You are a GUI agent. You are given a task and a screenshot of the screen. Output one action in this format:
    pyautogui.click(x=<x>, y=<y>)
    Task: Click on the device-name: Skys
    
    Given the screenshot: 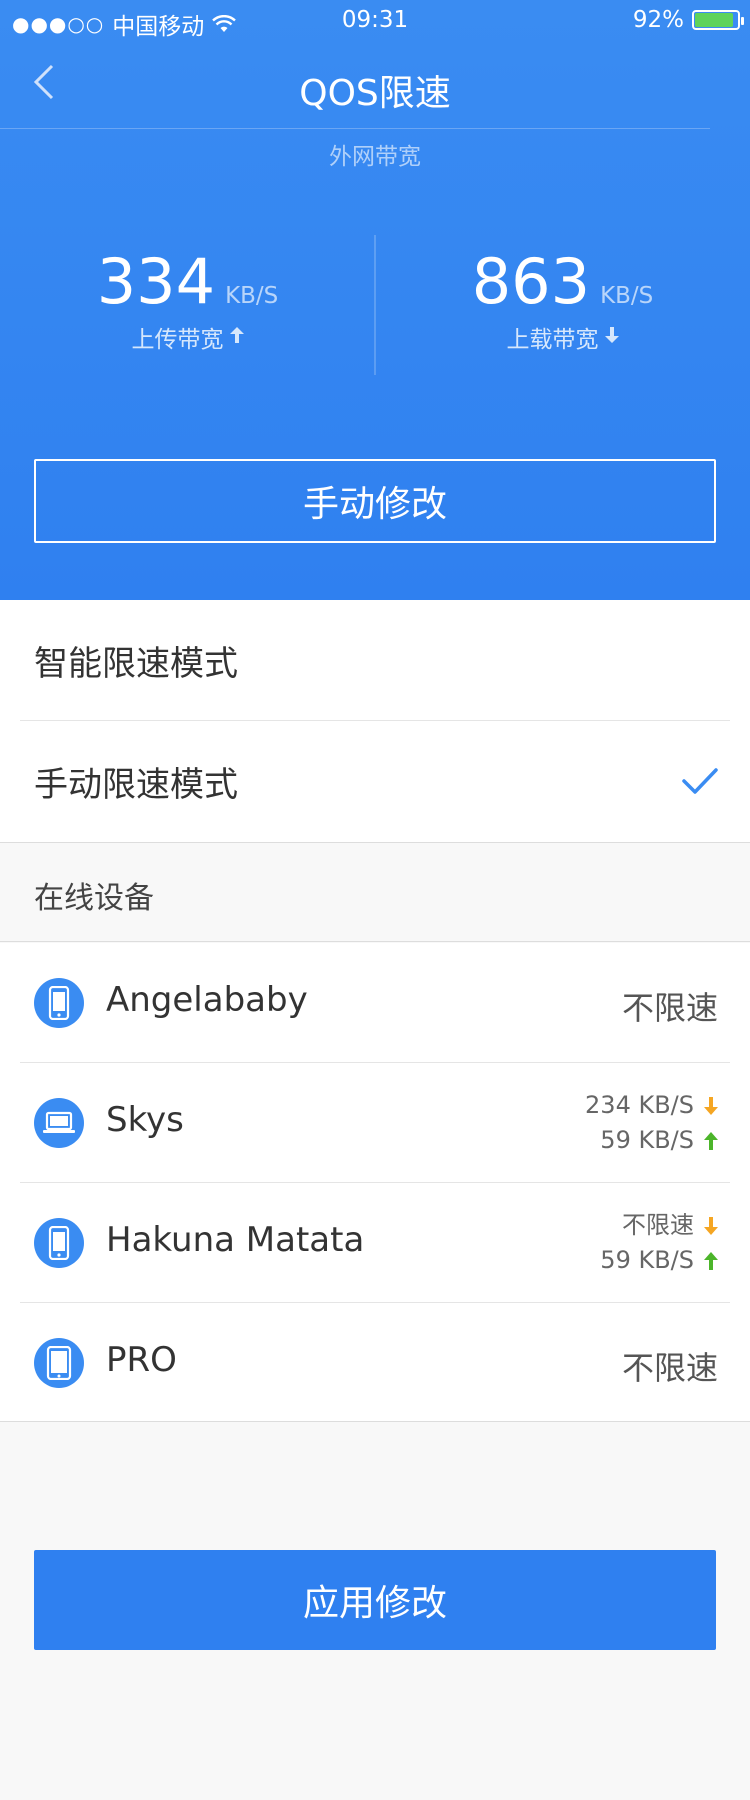 What is the action you would take?
    pyautogui.click(x=145, y=1120)
    